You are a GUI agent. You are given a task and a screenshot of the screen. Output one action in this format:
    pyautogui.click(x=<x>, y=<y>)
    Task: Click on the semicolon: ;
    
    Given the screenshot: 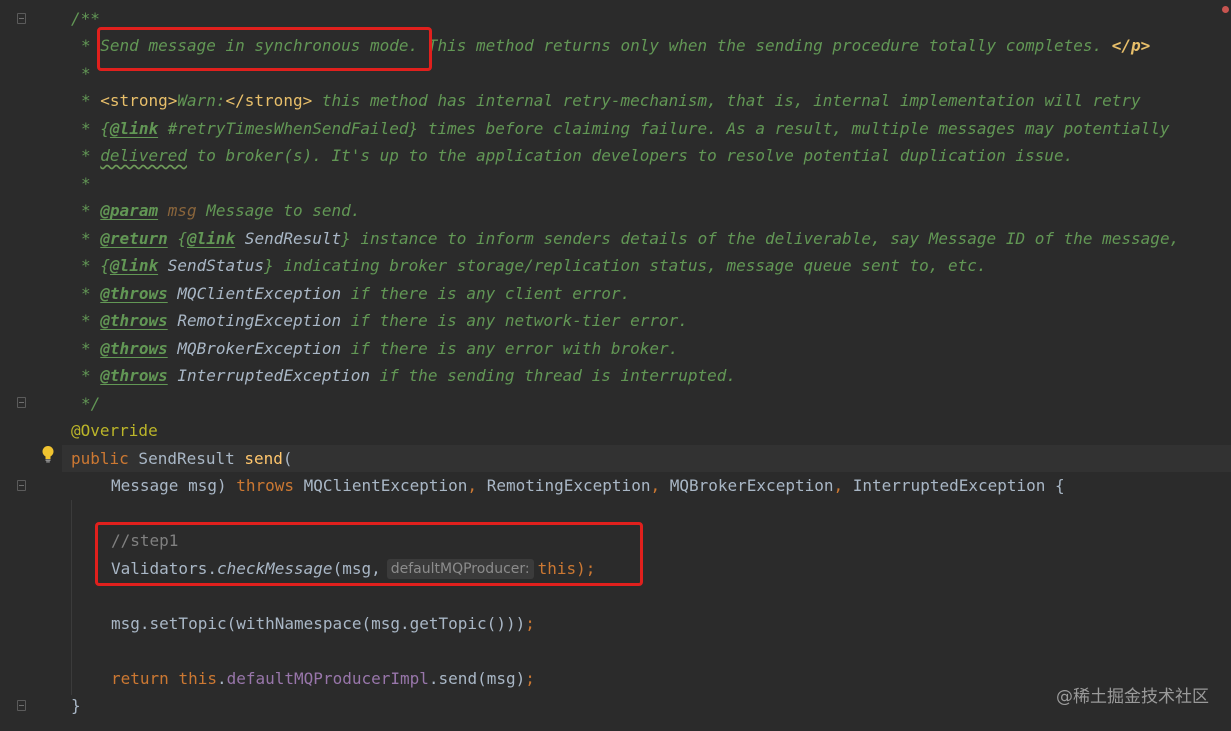 What is the action you would take?
    pyautogui.click(x=530, y=678)
    